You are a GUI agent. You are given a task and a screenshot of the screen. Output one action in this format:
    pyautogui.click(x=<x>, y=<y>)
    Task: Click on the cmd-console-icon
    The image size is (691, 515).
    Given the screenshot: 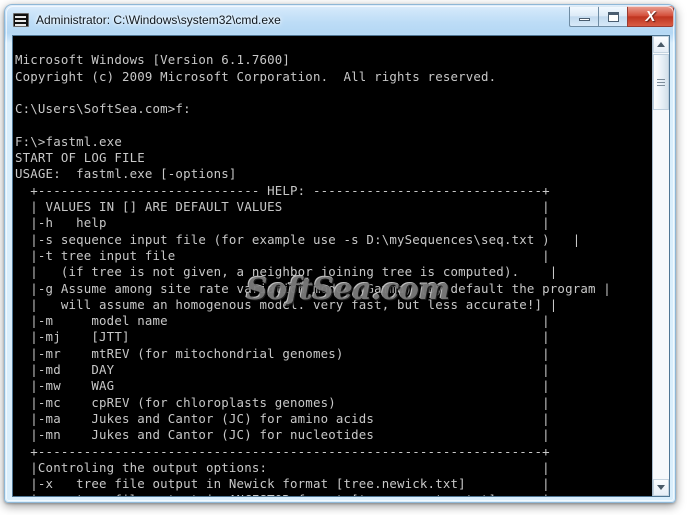 What is the action you would take?
    pyautogui.click(x=21, y=19)
    